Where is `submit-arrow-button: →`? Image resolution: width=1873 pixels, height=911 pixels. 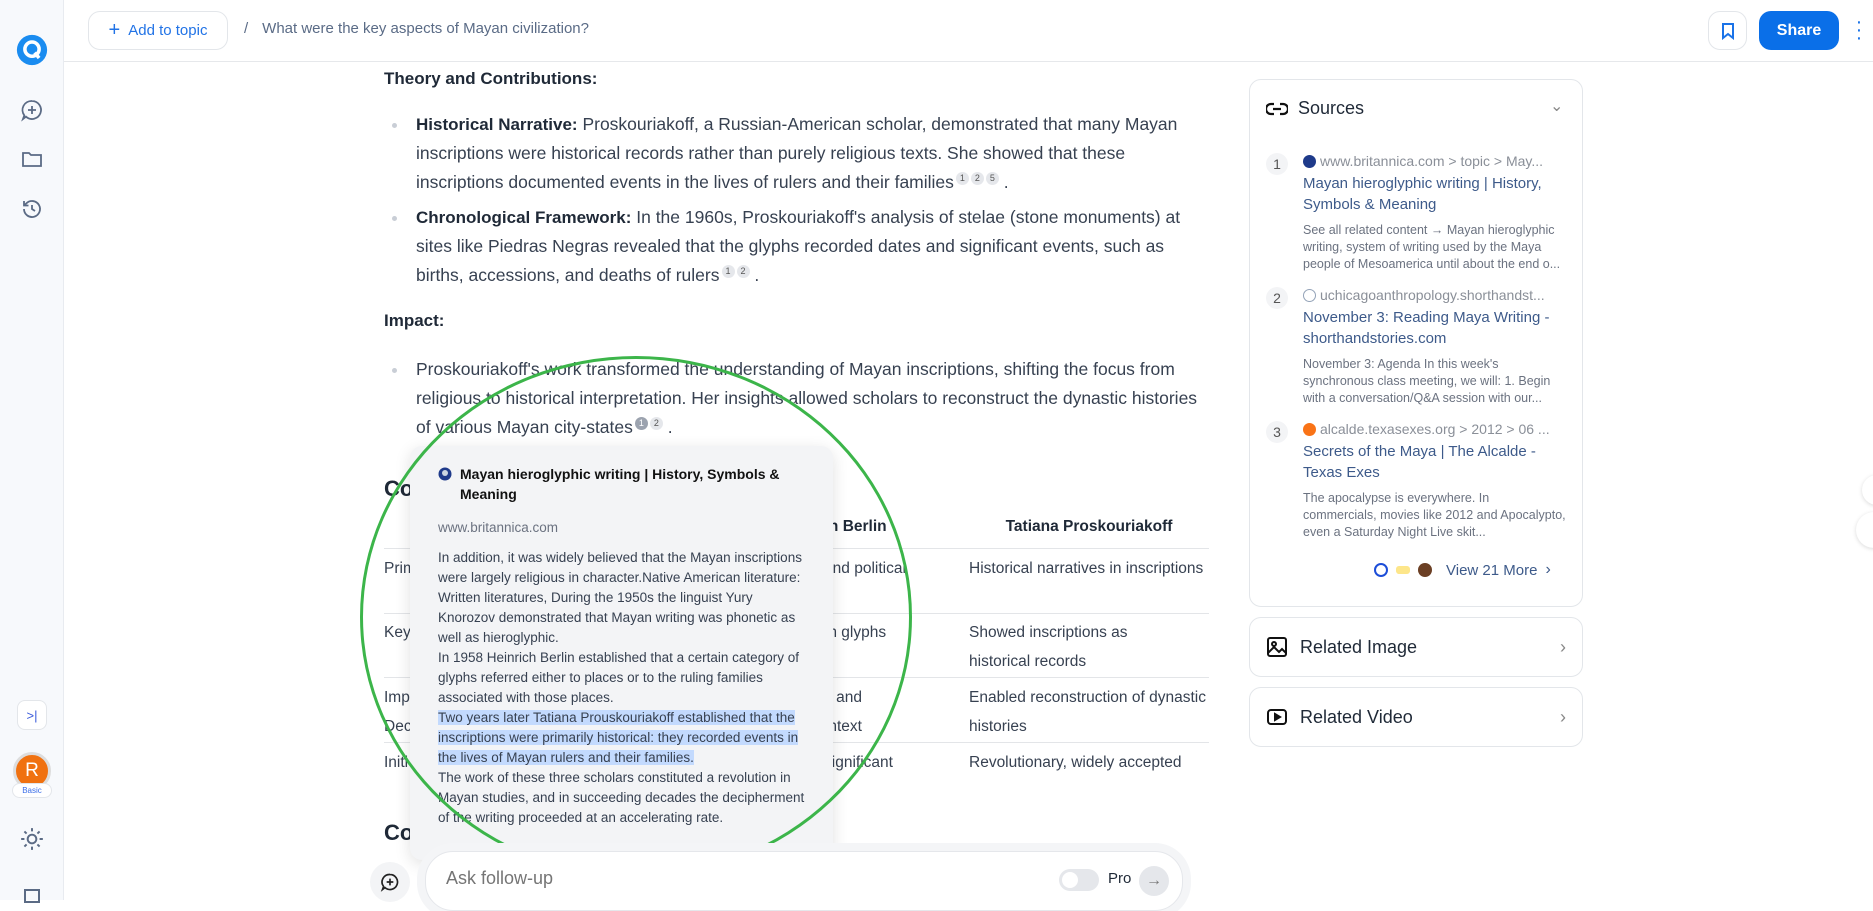
submit-arrow-button: → is located at coordinates (1154, 881).